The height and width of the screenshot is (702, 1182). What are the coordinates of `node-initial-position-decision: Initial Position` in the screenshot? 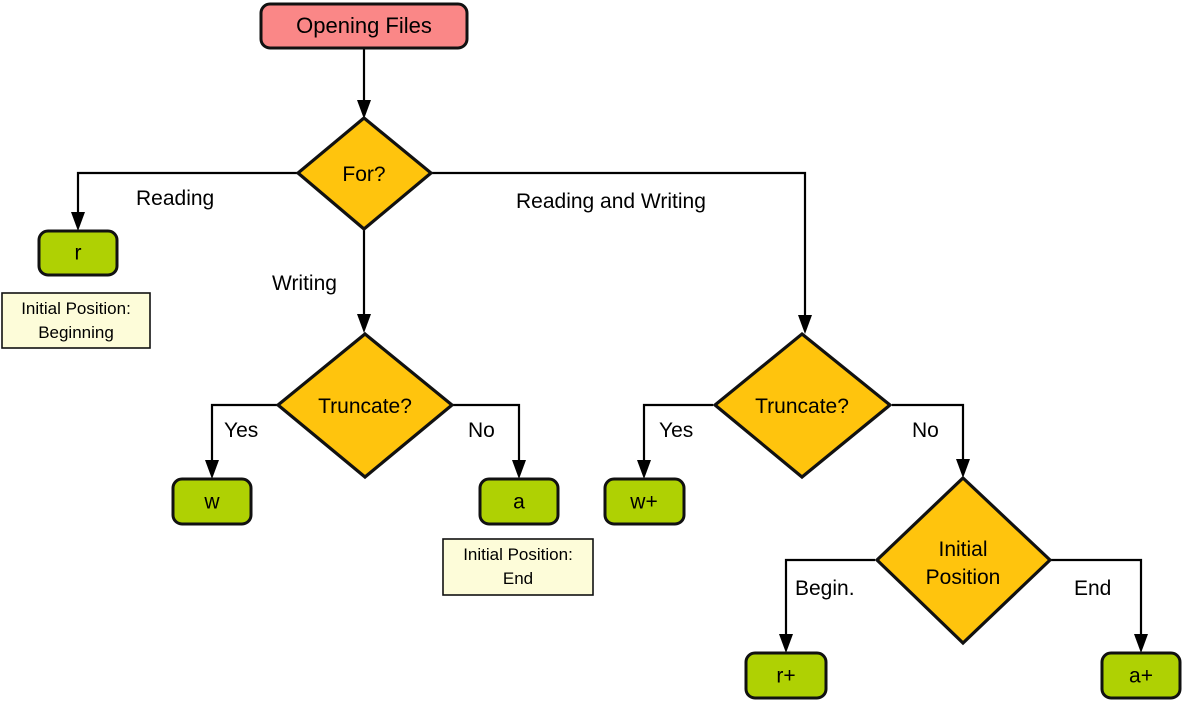 It's located at (963, 560).